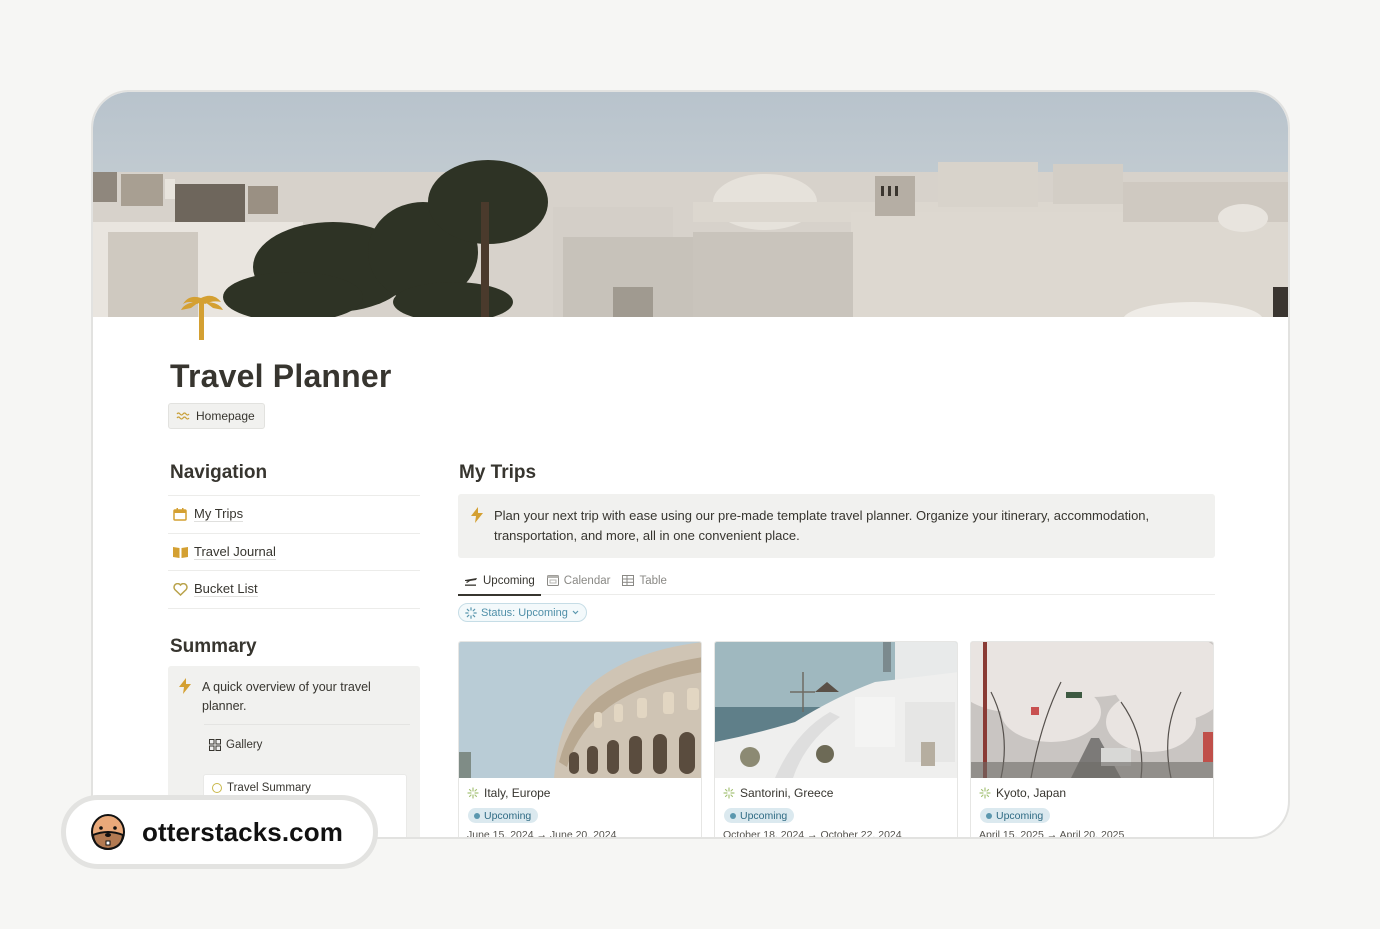 This screenshot has width=1380, height=929. What do you see at coordinates (836, 581) in the screenshot?
I see `view-tabs: Upcoming Calendar Table` at bounding box center [836, 581].